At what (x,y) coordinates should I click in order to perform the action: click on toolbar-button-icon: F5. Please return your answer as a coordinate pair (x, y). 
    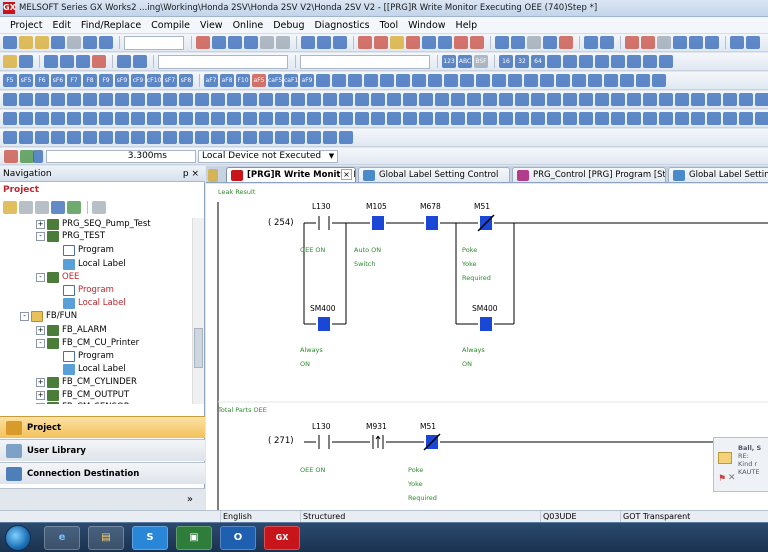
    Looking at the image, I should click on (10, 80).